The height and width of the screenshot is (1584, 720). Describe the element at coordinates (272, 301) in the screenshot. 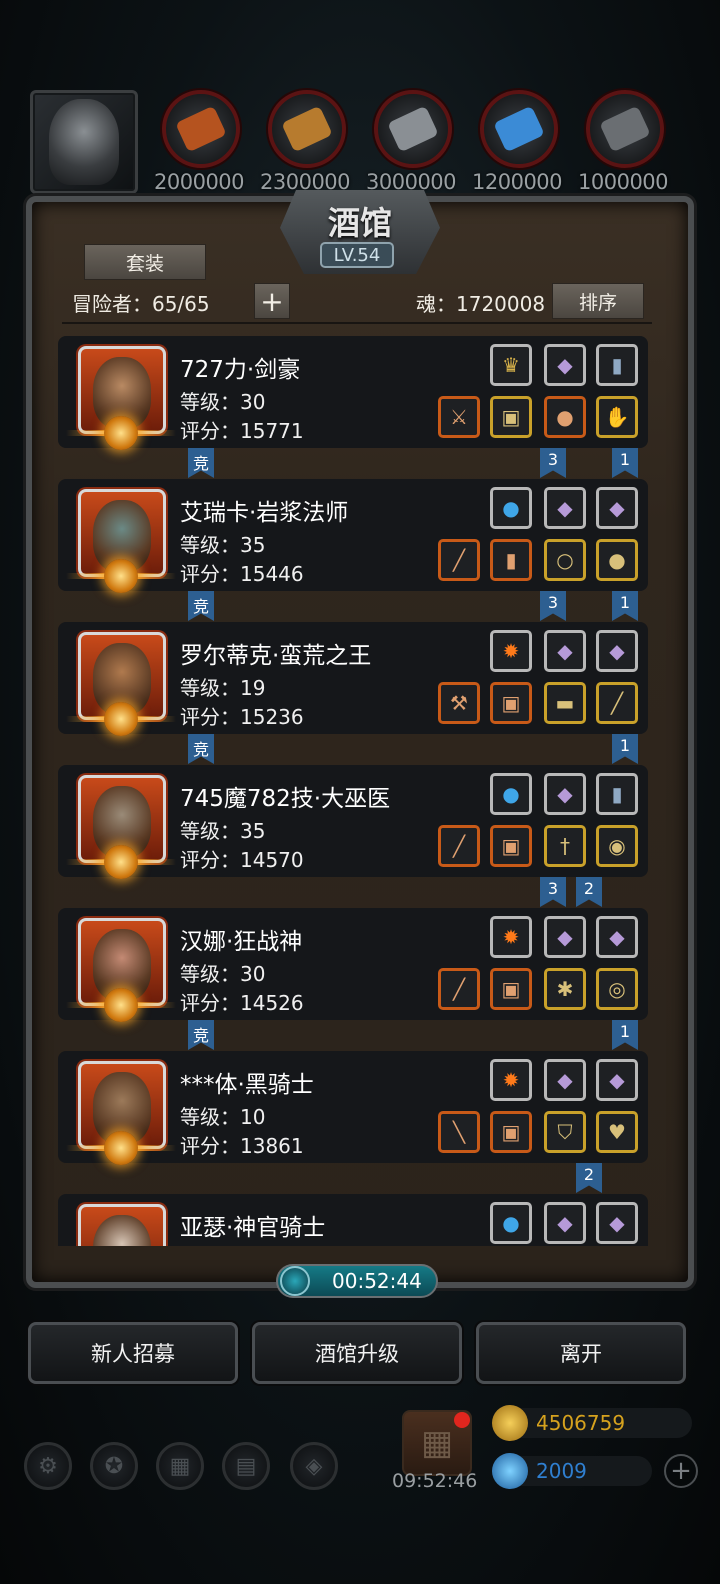

I see `add-adventurer-button: +` at that location.